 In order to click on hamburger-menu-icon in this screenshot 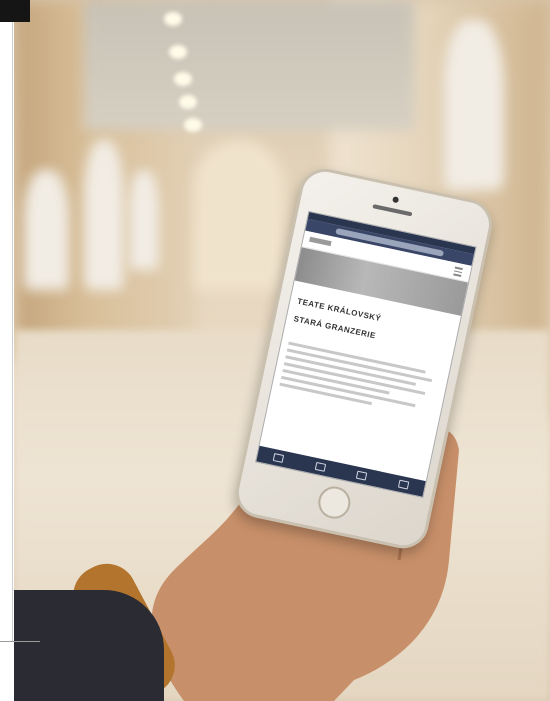, I will do `click(458, 271)`.